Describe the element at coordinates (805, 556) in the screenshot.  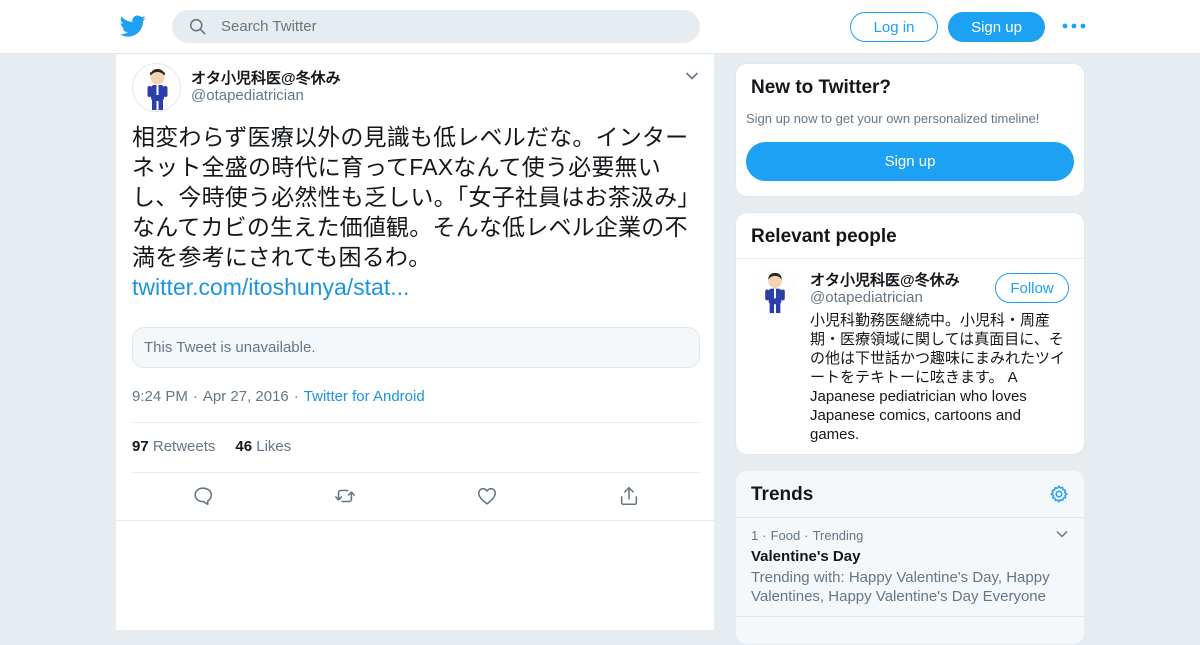
I see `trend-name: Valentine's Day` at that location.